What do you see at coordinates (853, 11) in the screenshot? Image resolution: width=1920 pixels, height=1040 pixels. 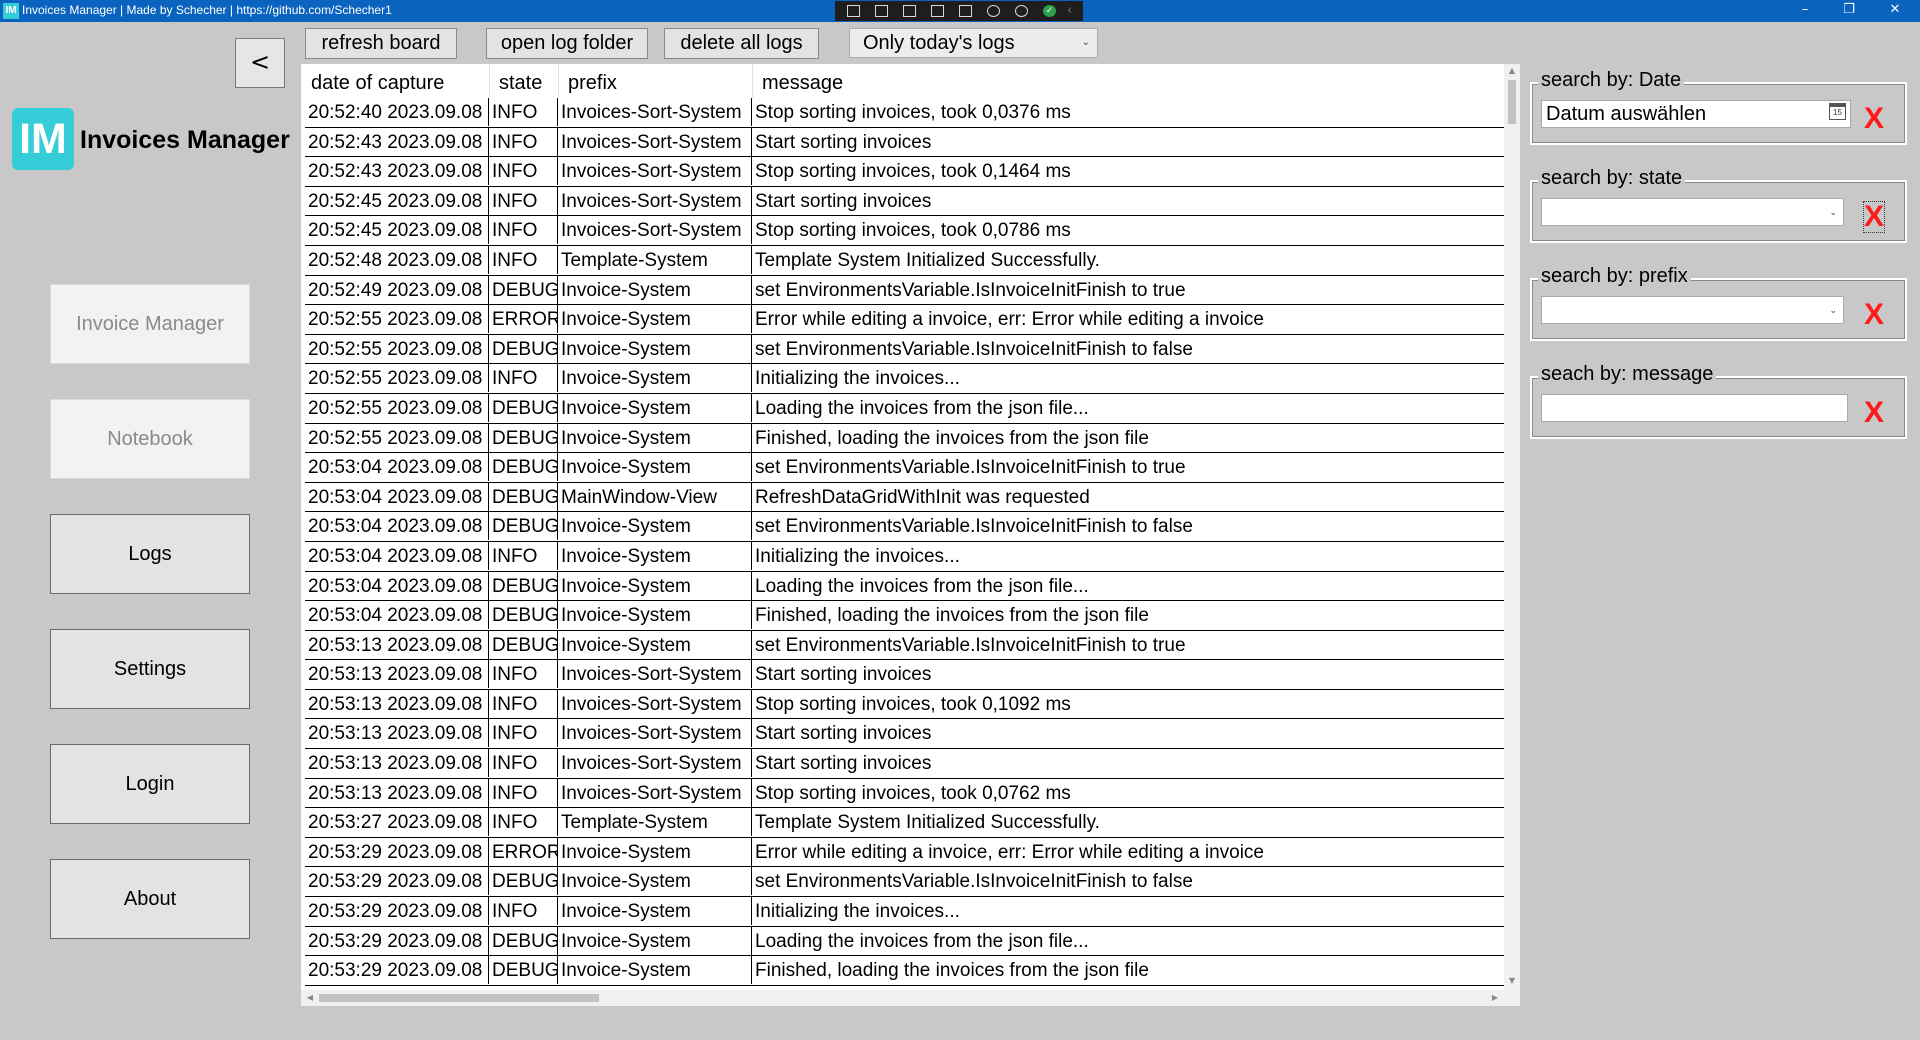 I see `live-visual-tree-icon` at bounding box center [853, 11].